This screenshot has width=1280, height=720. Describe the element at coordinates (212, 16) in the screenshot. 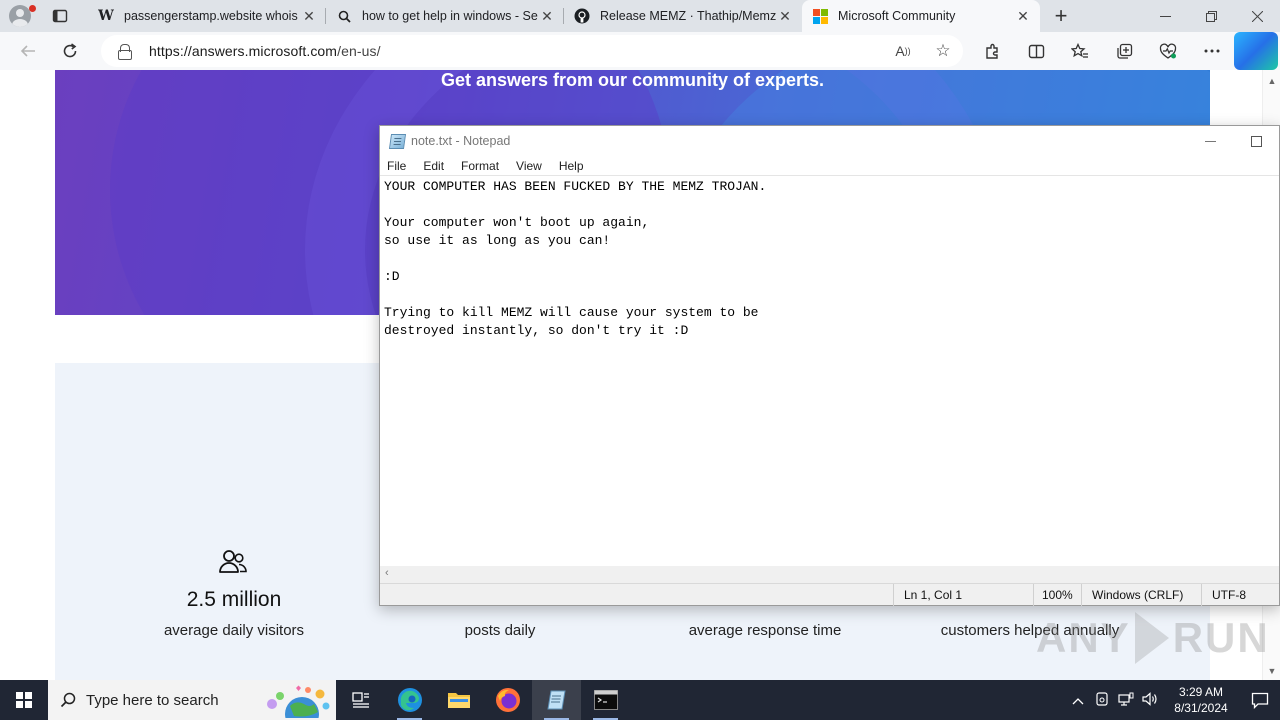

I see `tab-title: passengerstamp.website whois lo` at that location.